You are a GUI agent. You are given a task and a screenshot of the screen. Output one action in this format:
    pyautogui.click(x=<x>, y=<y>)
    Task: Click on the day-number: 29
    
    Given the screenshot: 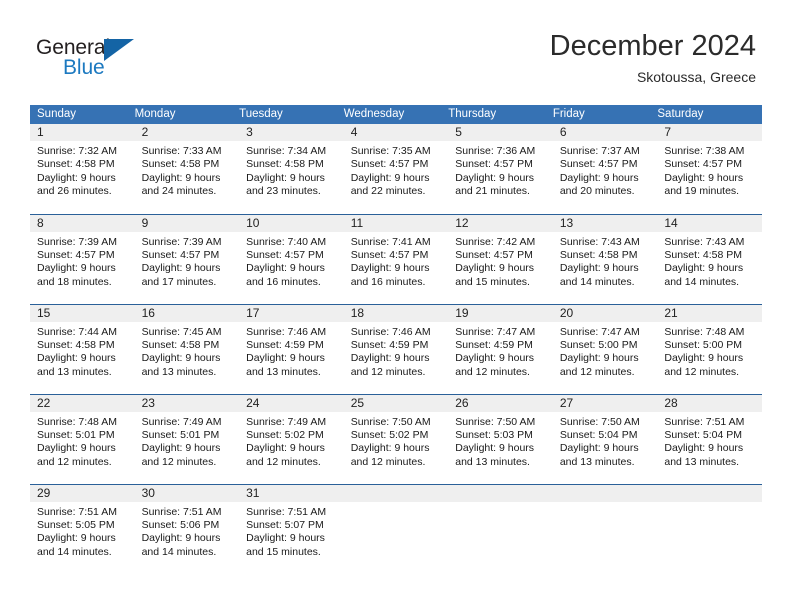 What is the action you would take?
    pyautogui.click(x=82, y=493)
    